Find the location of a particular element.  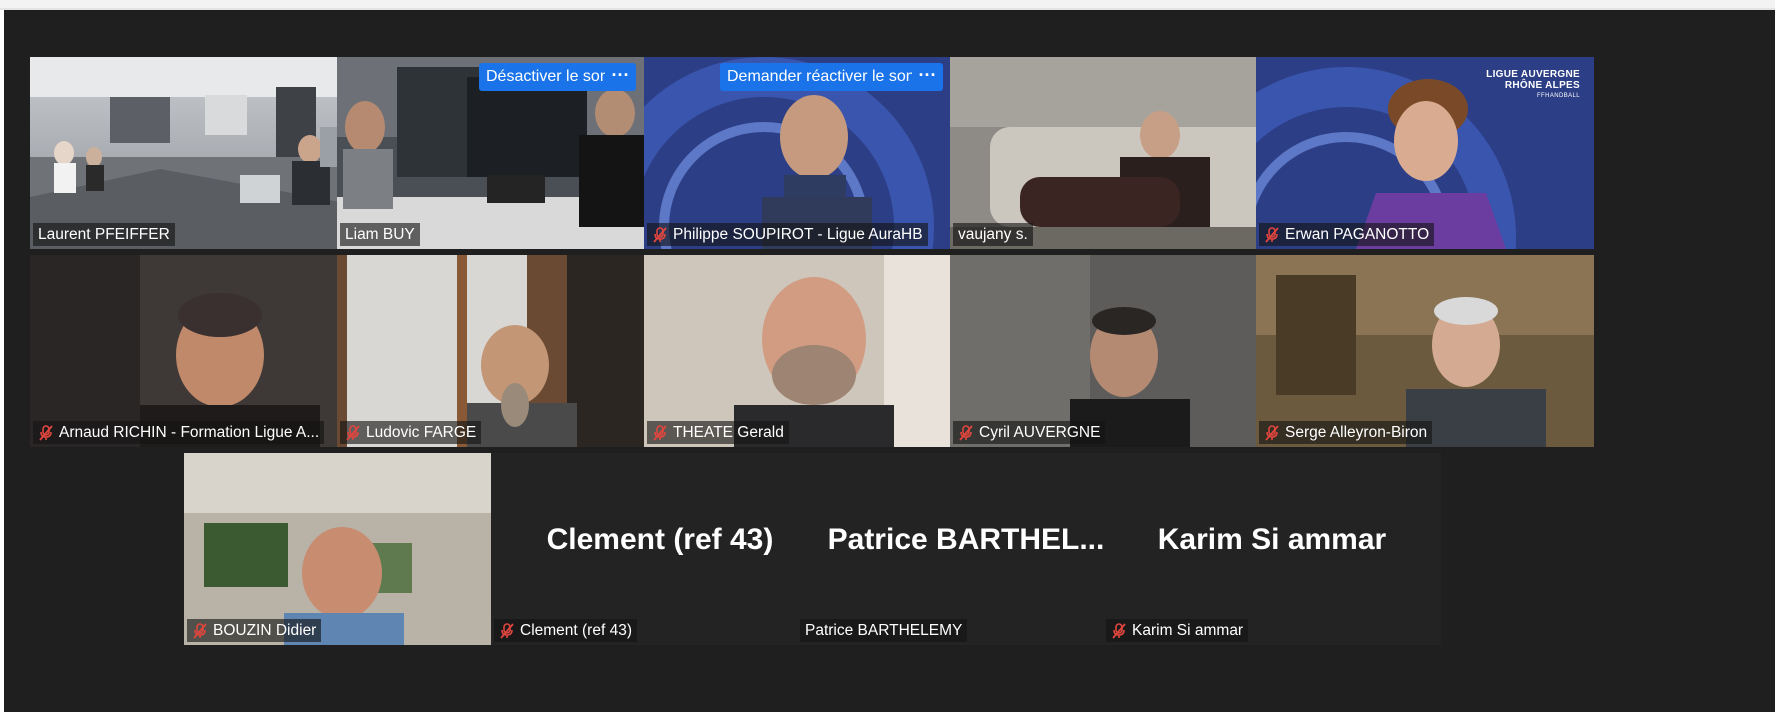

mute-participant-button: Désactiver le son is located at coordinates (547, 77).